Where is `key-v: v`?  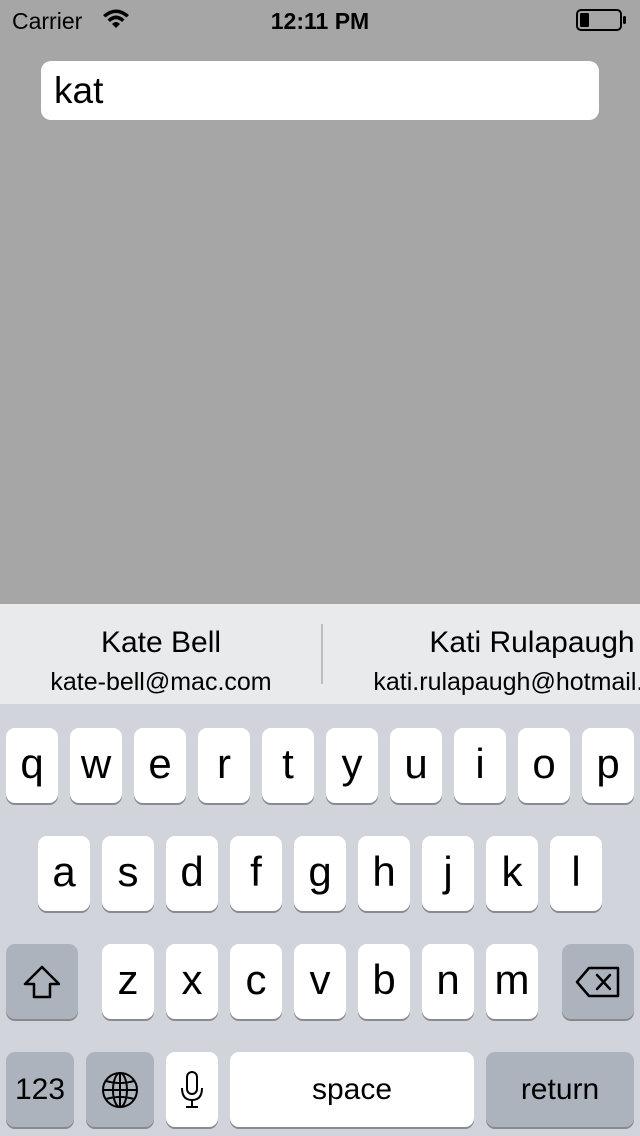
key-v: v is located at coordinates (320, 981).